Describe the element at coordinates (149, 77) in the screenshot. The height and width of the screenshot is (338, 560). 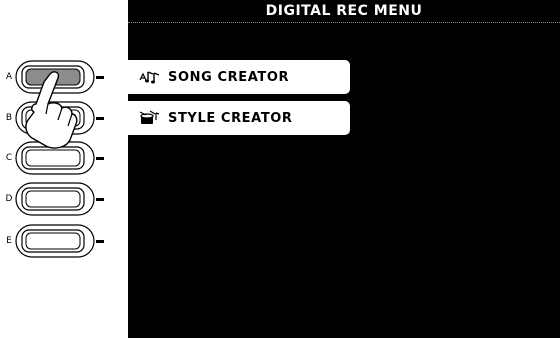
I see `song-creator-icon` at that location.